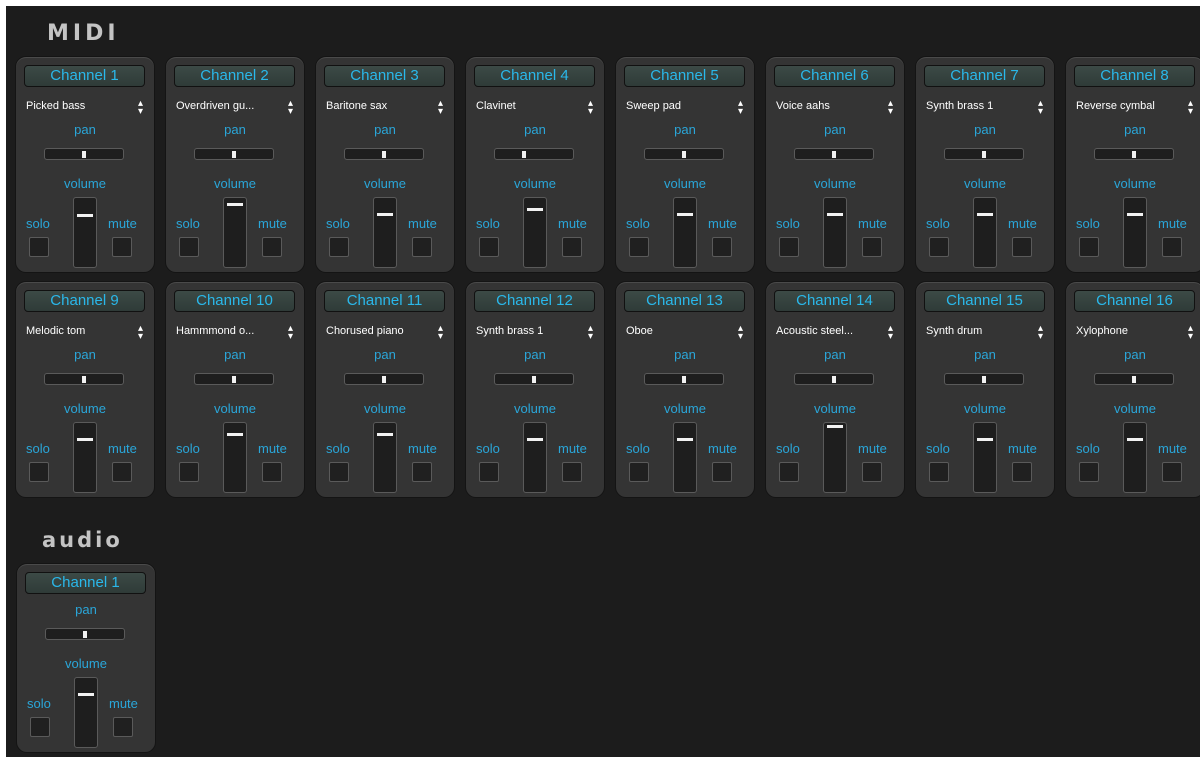 The height and width of the screenshot is (757, 1200). Describe the element at coordinates (684, 301) in the screenshot. I see `channel-name-button: Channel 13` at that location.